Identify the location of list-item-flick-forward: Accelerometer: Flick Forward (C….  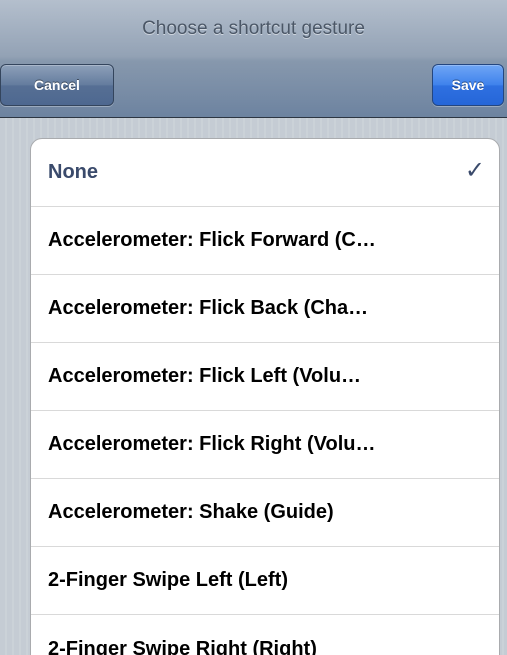
(265, 241).